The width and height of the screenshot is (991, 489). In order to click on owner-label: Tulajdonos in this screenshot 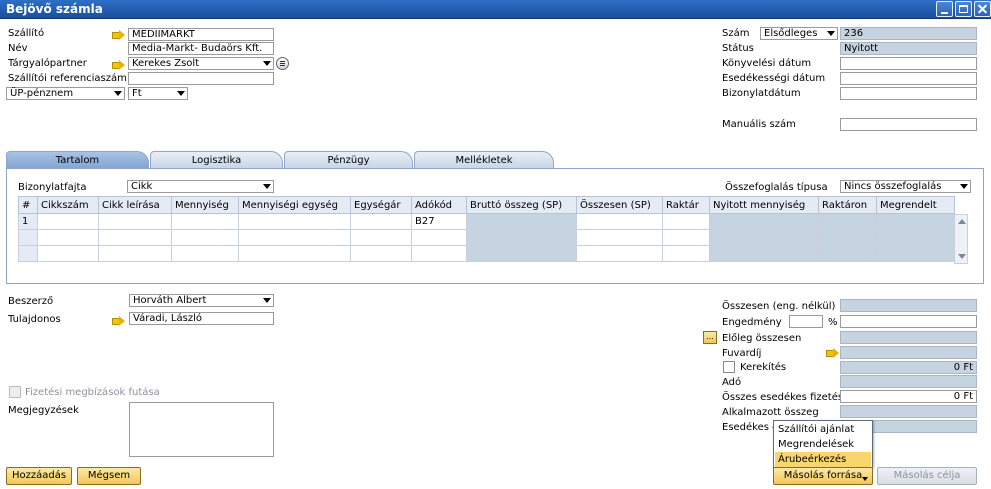, I will do `click(34, 319)`.